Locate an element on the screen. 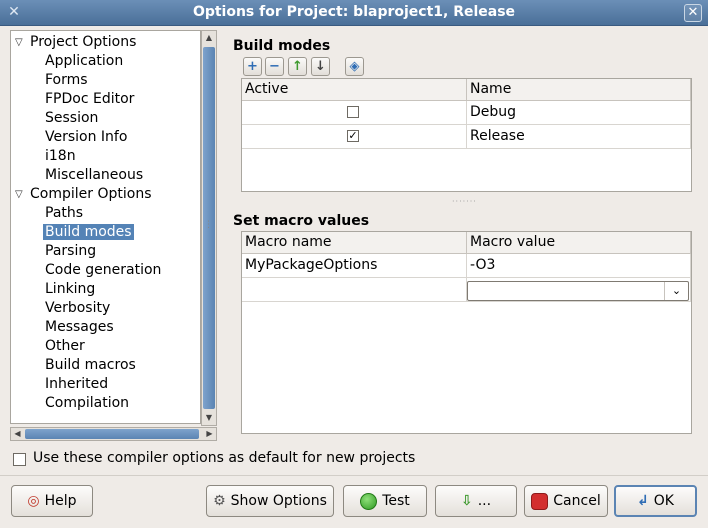 The image size is (708, 528). macro-name-cell-empty is located at coordinates (354, 290).